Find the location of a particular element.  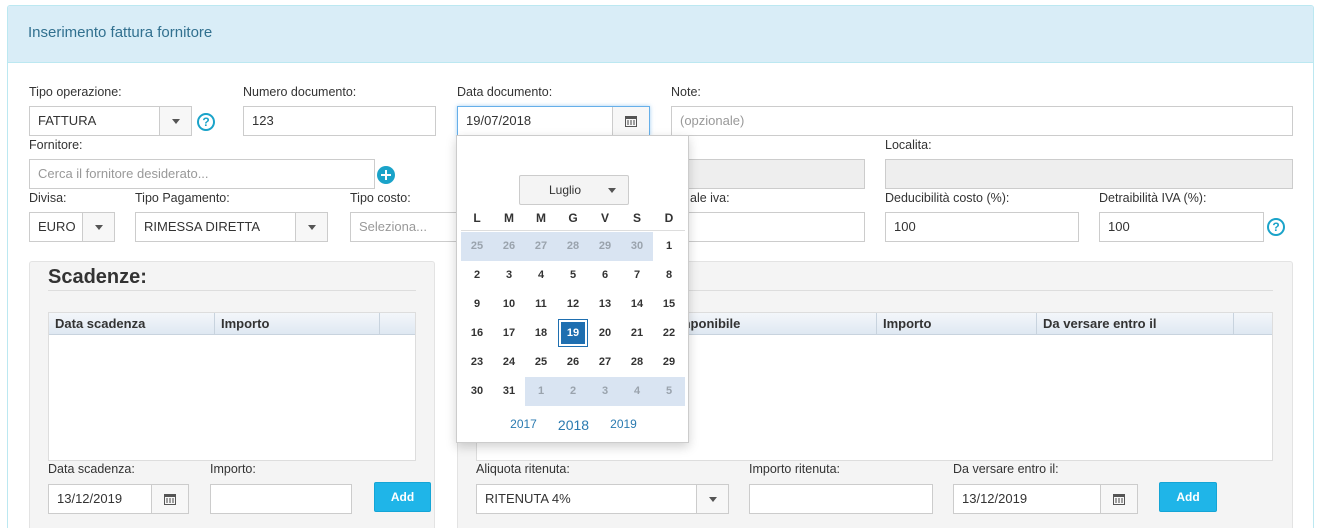

calendar-day: 26 is located at coordinates (573, 362).